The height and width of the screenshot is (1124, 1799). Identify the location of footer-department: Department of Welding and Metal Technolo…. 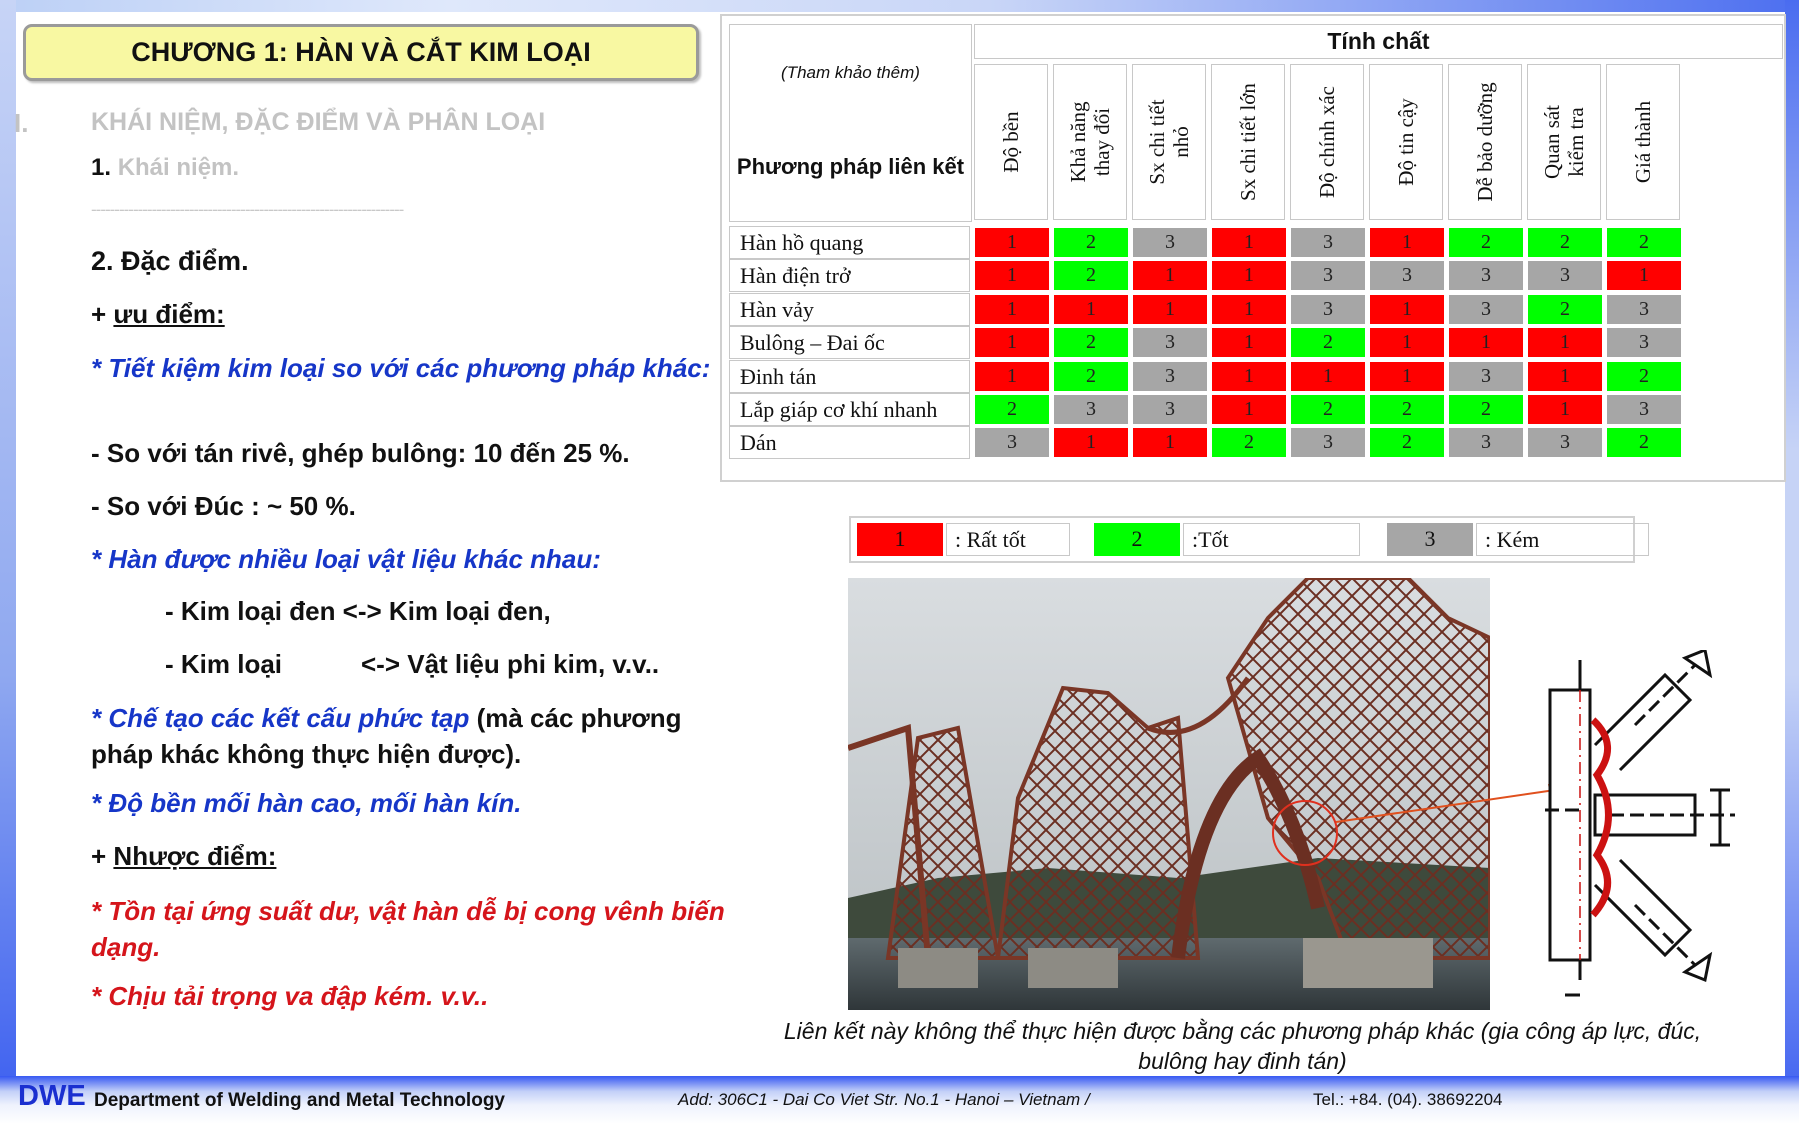
(299, 1100).